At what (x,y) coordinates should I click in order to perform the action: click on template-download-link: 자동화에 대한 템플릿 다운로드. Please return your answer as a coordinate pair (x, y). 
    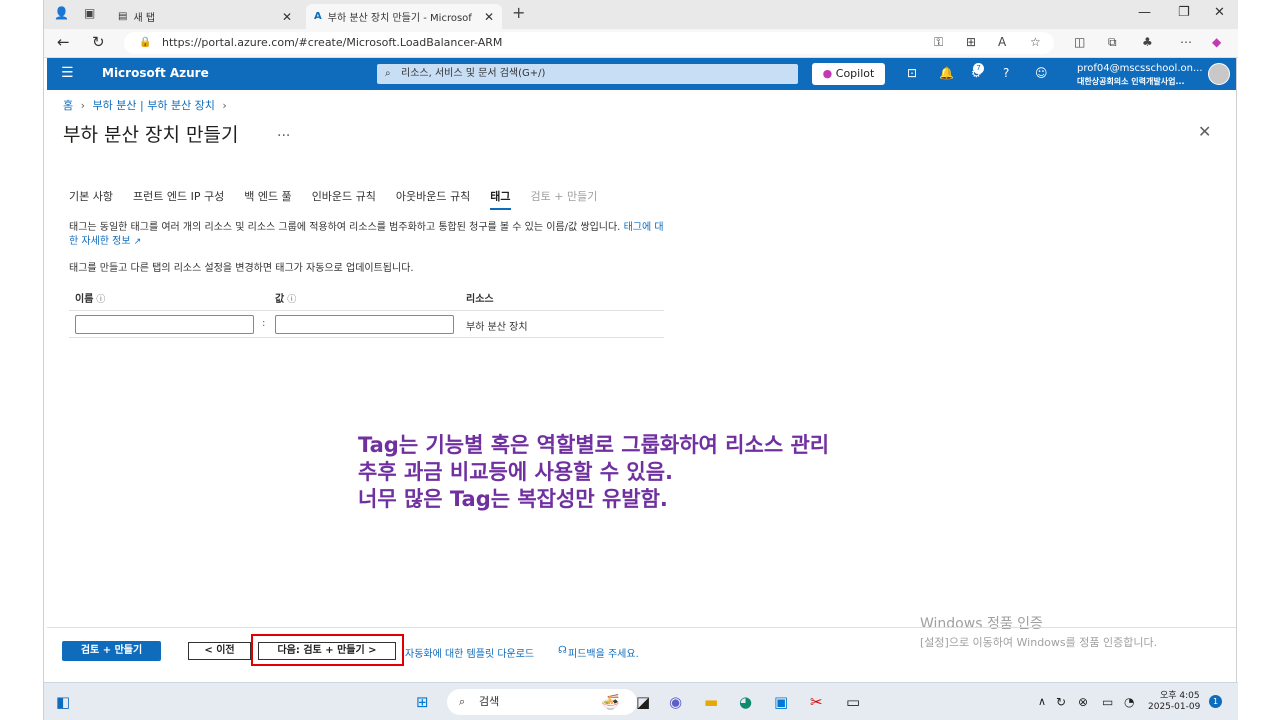
    Looking at the image, I should click on (469, 652).